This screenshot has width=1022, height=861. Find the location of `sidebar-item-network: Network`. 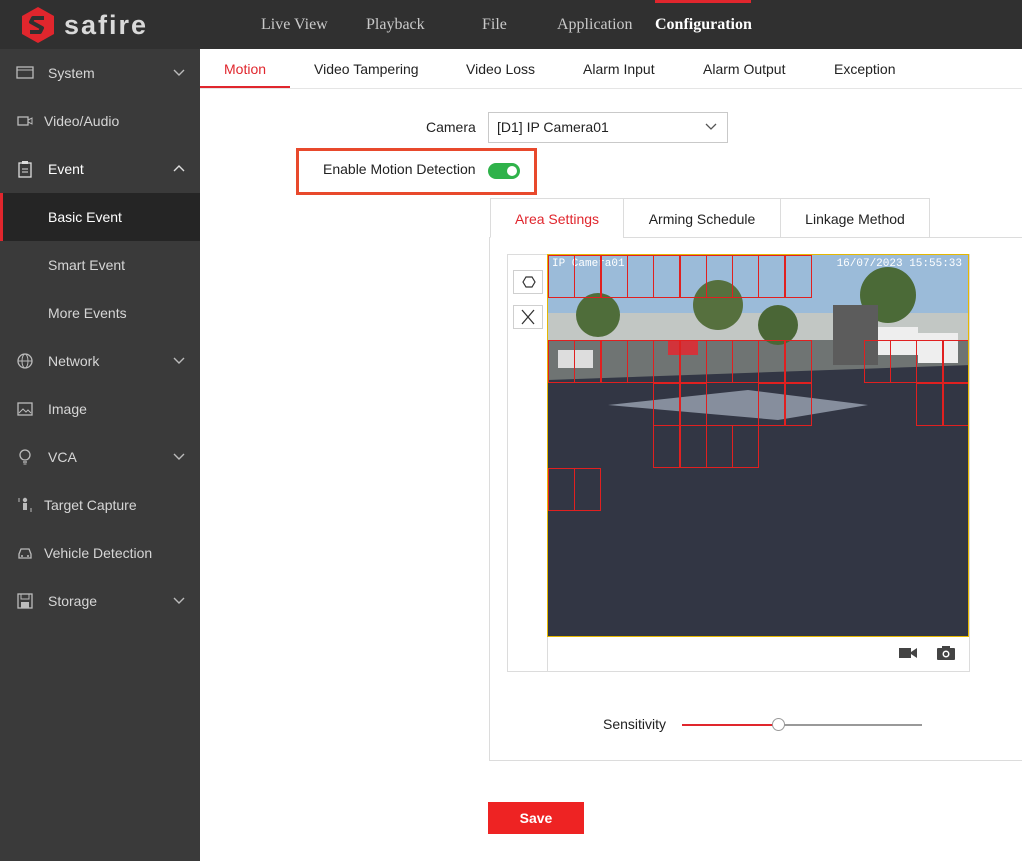

sidebar-item-network: Network is located at coordinates (100, 361).